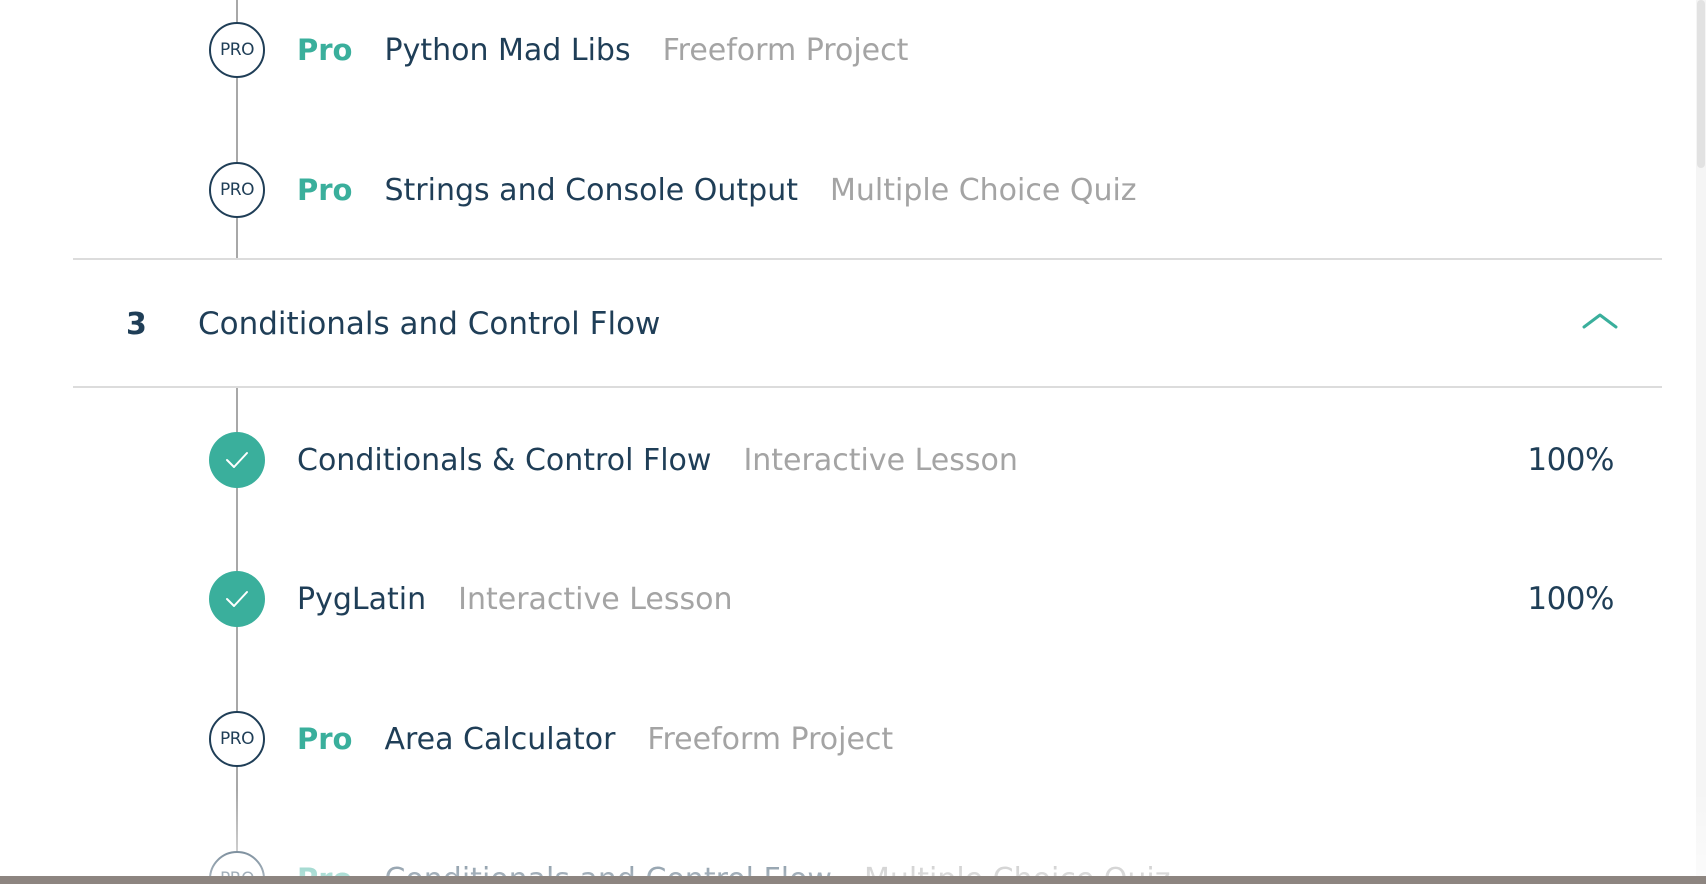 The height and width of the screenshot is (884, 1706). I want to click on window-bottom-edge, so click(853, 880).